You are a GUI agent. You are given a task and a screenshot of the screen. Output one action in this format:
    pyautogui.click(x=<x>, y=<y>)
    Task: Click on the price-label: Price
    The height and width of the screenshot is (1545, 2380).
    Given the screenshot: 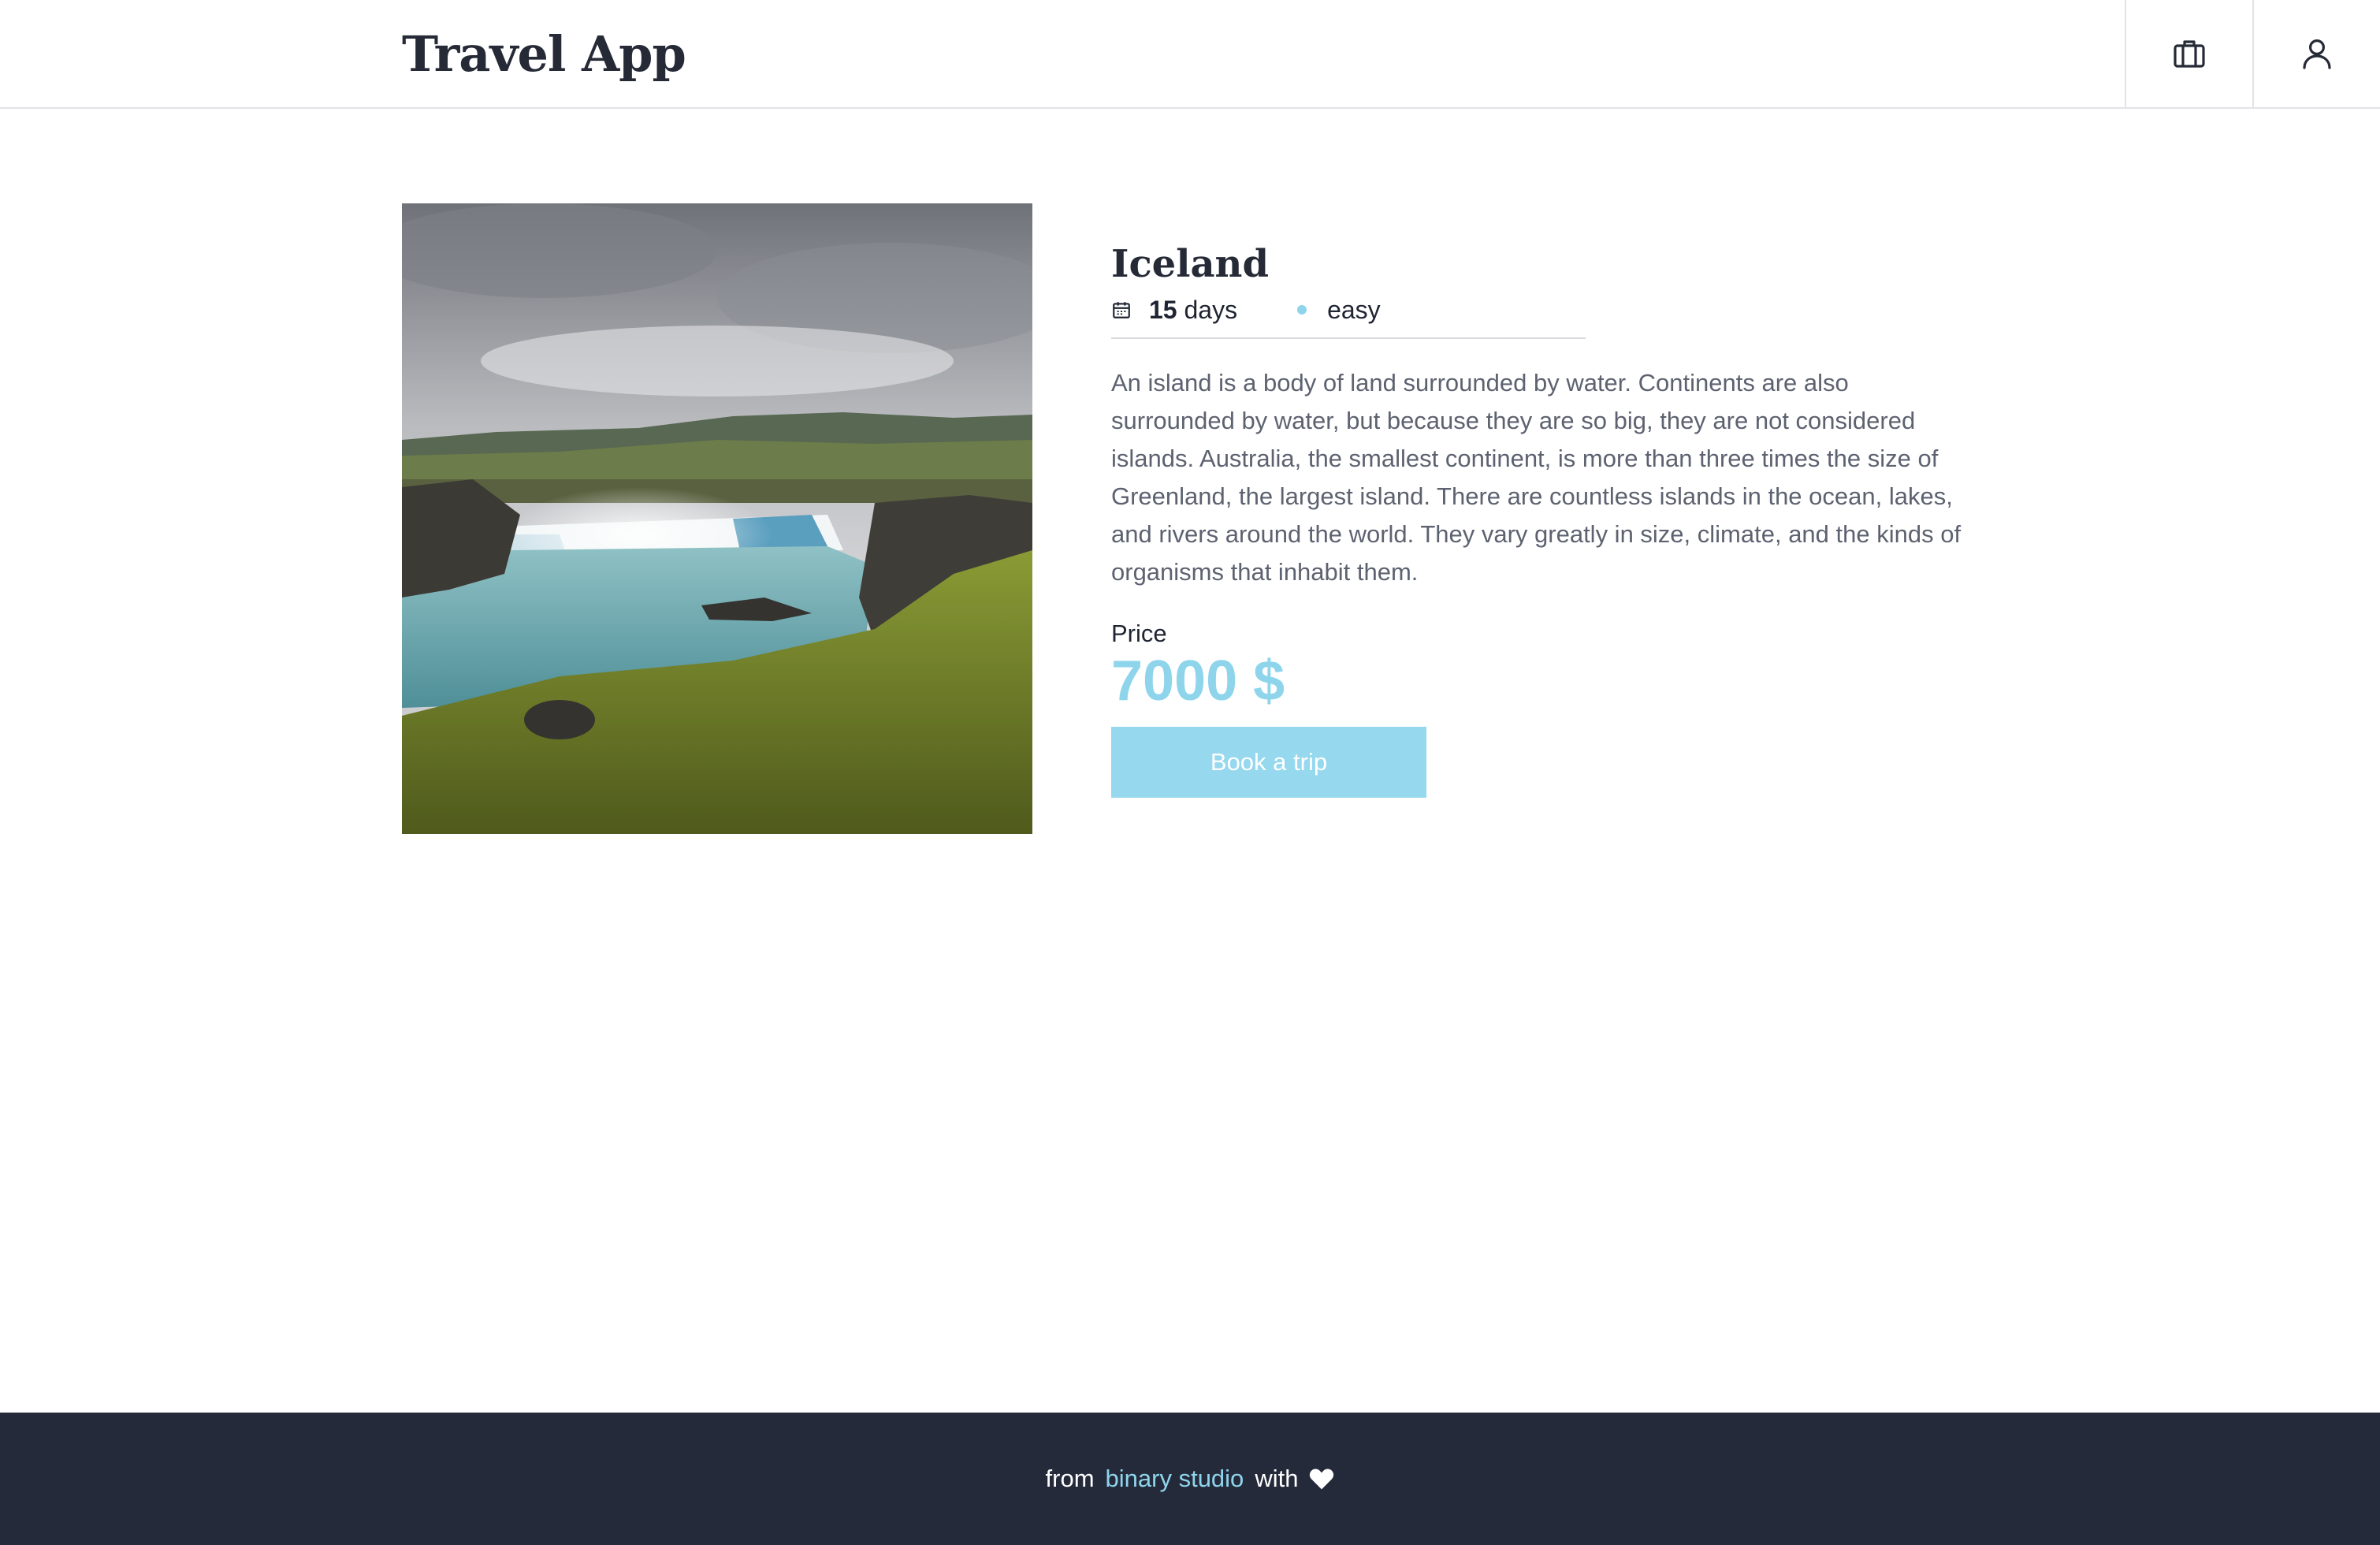 What is the action you would take?
    pyautogui.click(x=1139, y=633)
    